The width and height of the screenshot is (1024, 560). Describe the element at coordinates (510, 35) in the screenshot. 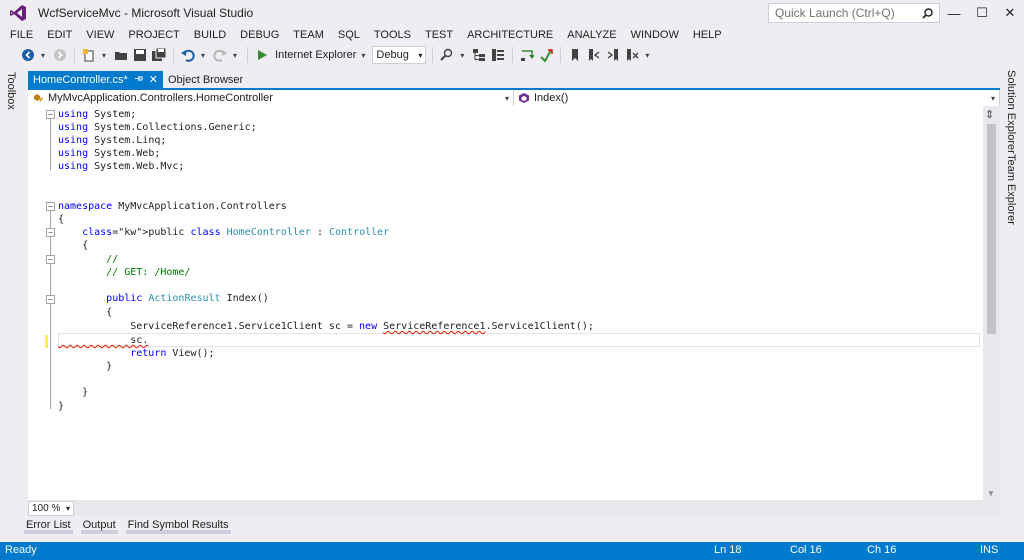

I see `menu-architecture: ARCHITECTURE` at that location.